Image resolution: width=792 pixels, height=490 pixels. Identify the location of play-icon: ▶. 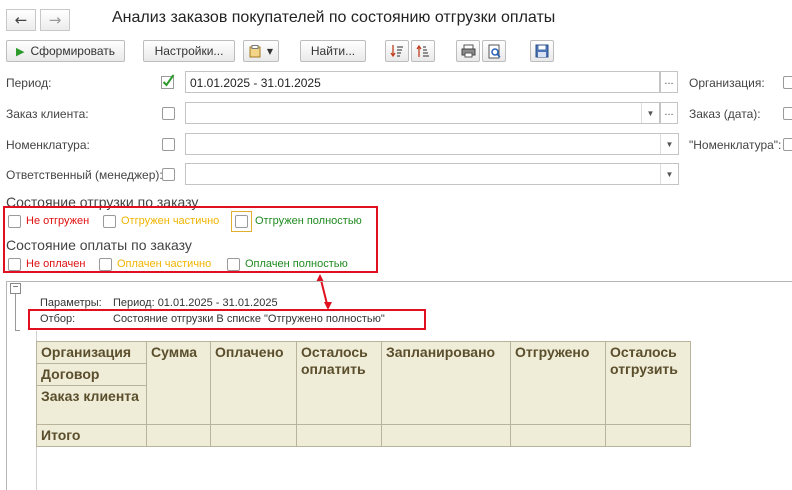
(20, 51).